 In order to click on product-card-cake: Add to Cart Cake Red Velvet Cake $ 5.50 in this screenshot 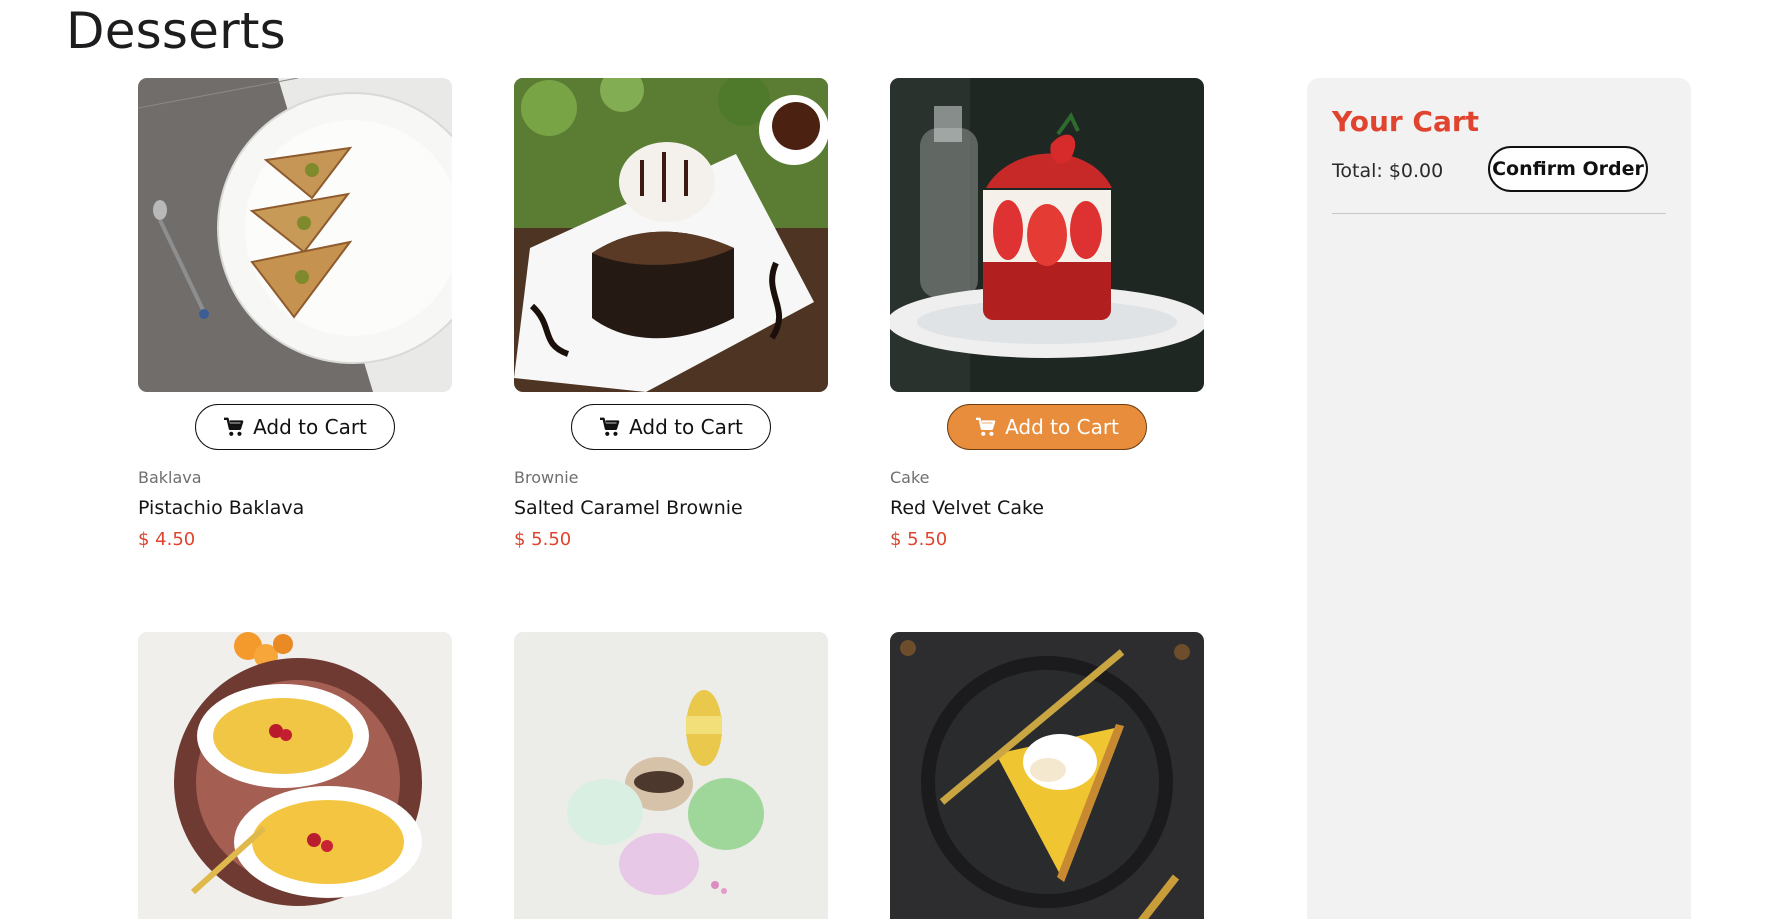, I will do `click(1047, 314)`.